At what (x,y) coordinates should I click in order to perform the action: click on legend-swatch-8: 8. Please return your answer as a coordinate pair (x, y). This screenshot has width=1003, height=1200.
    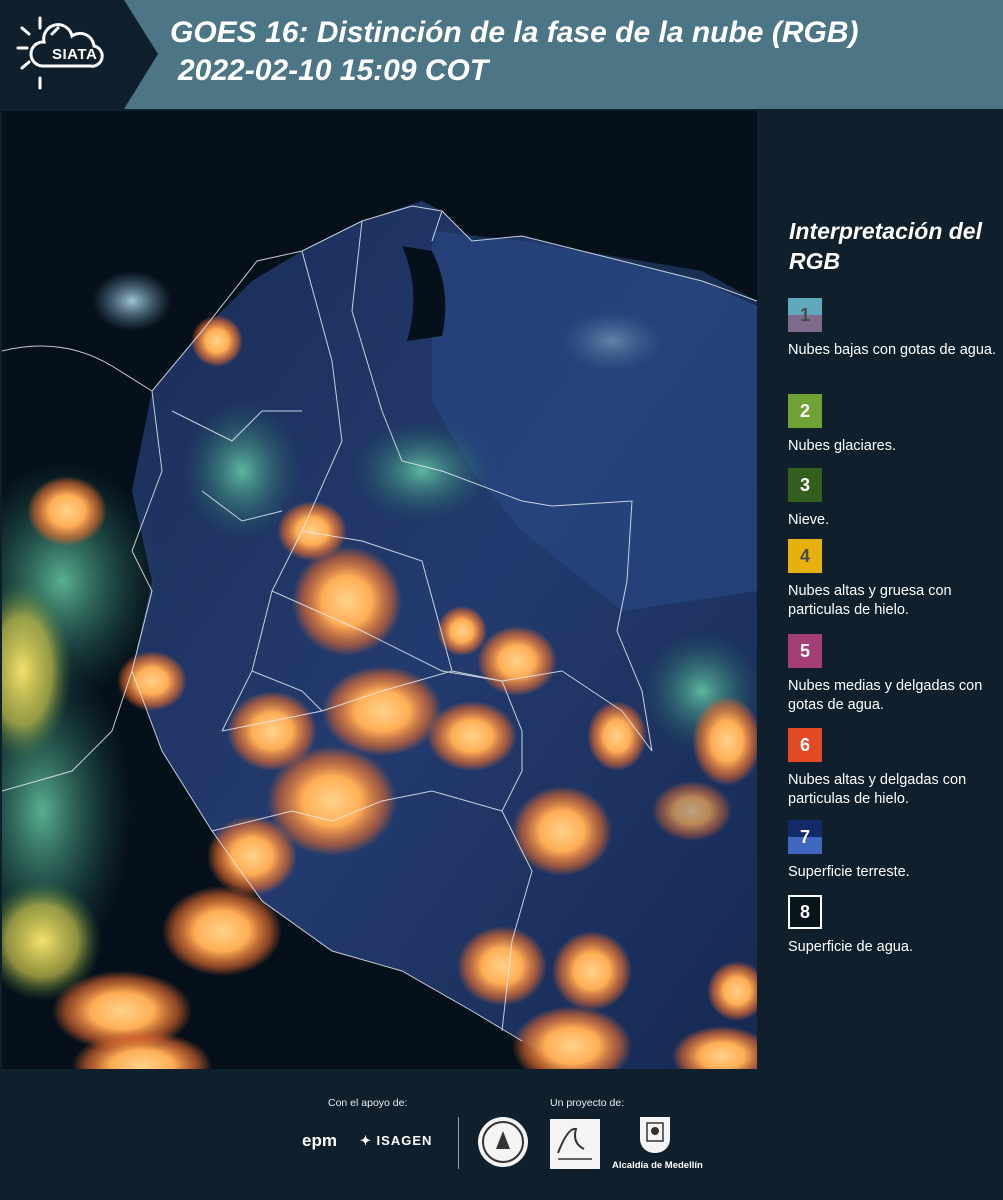
    Looking at the image, I should click on (805, 912).